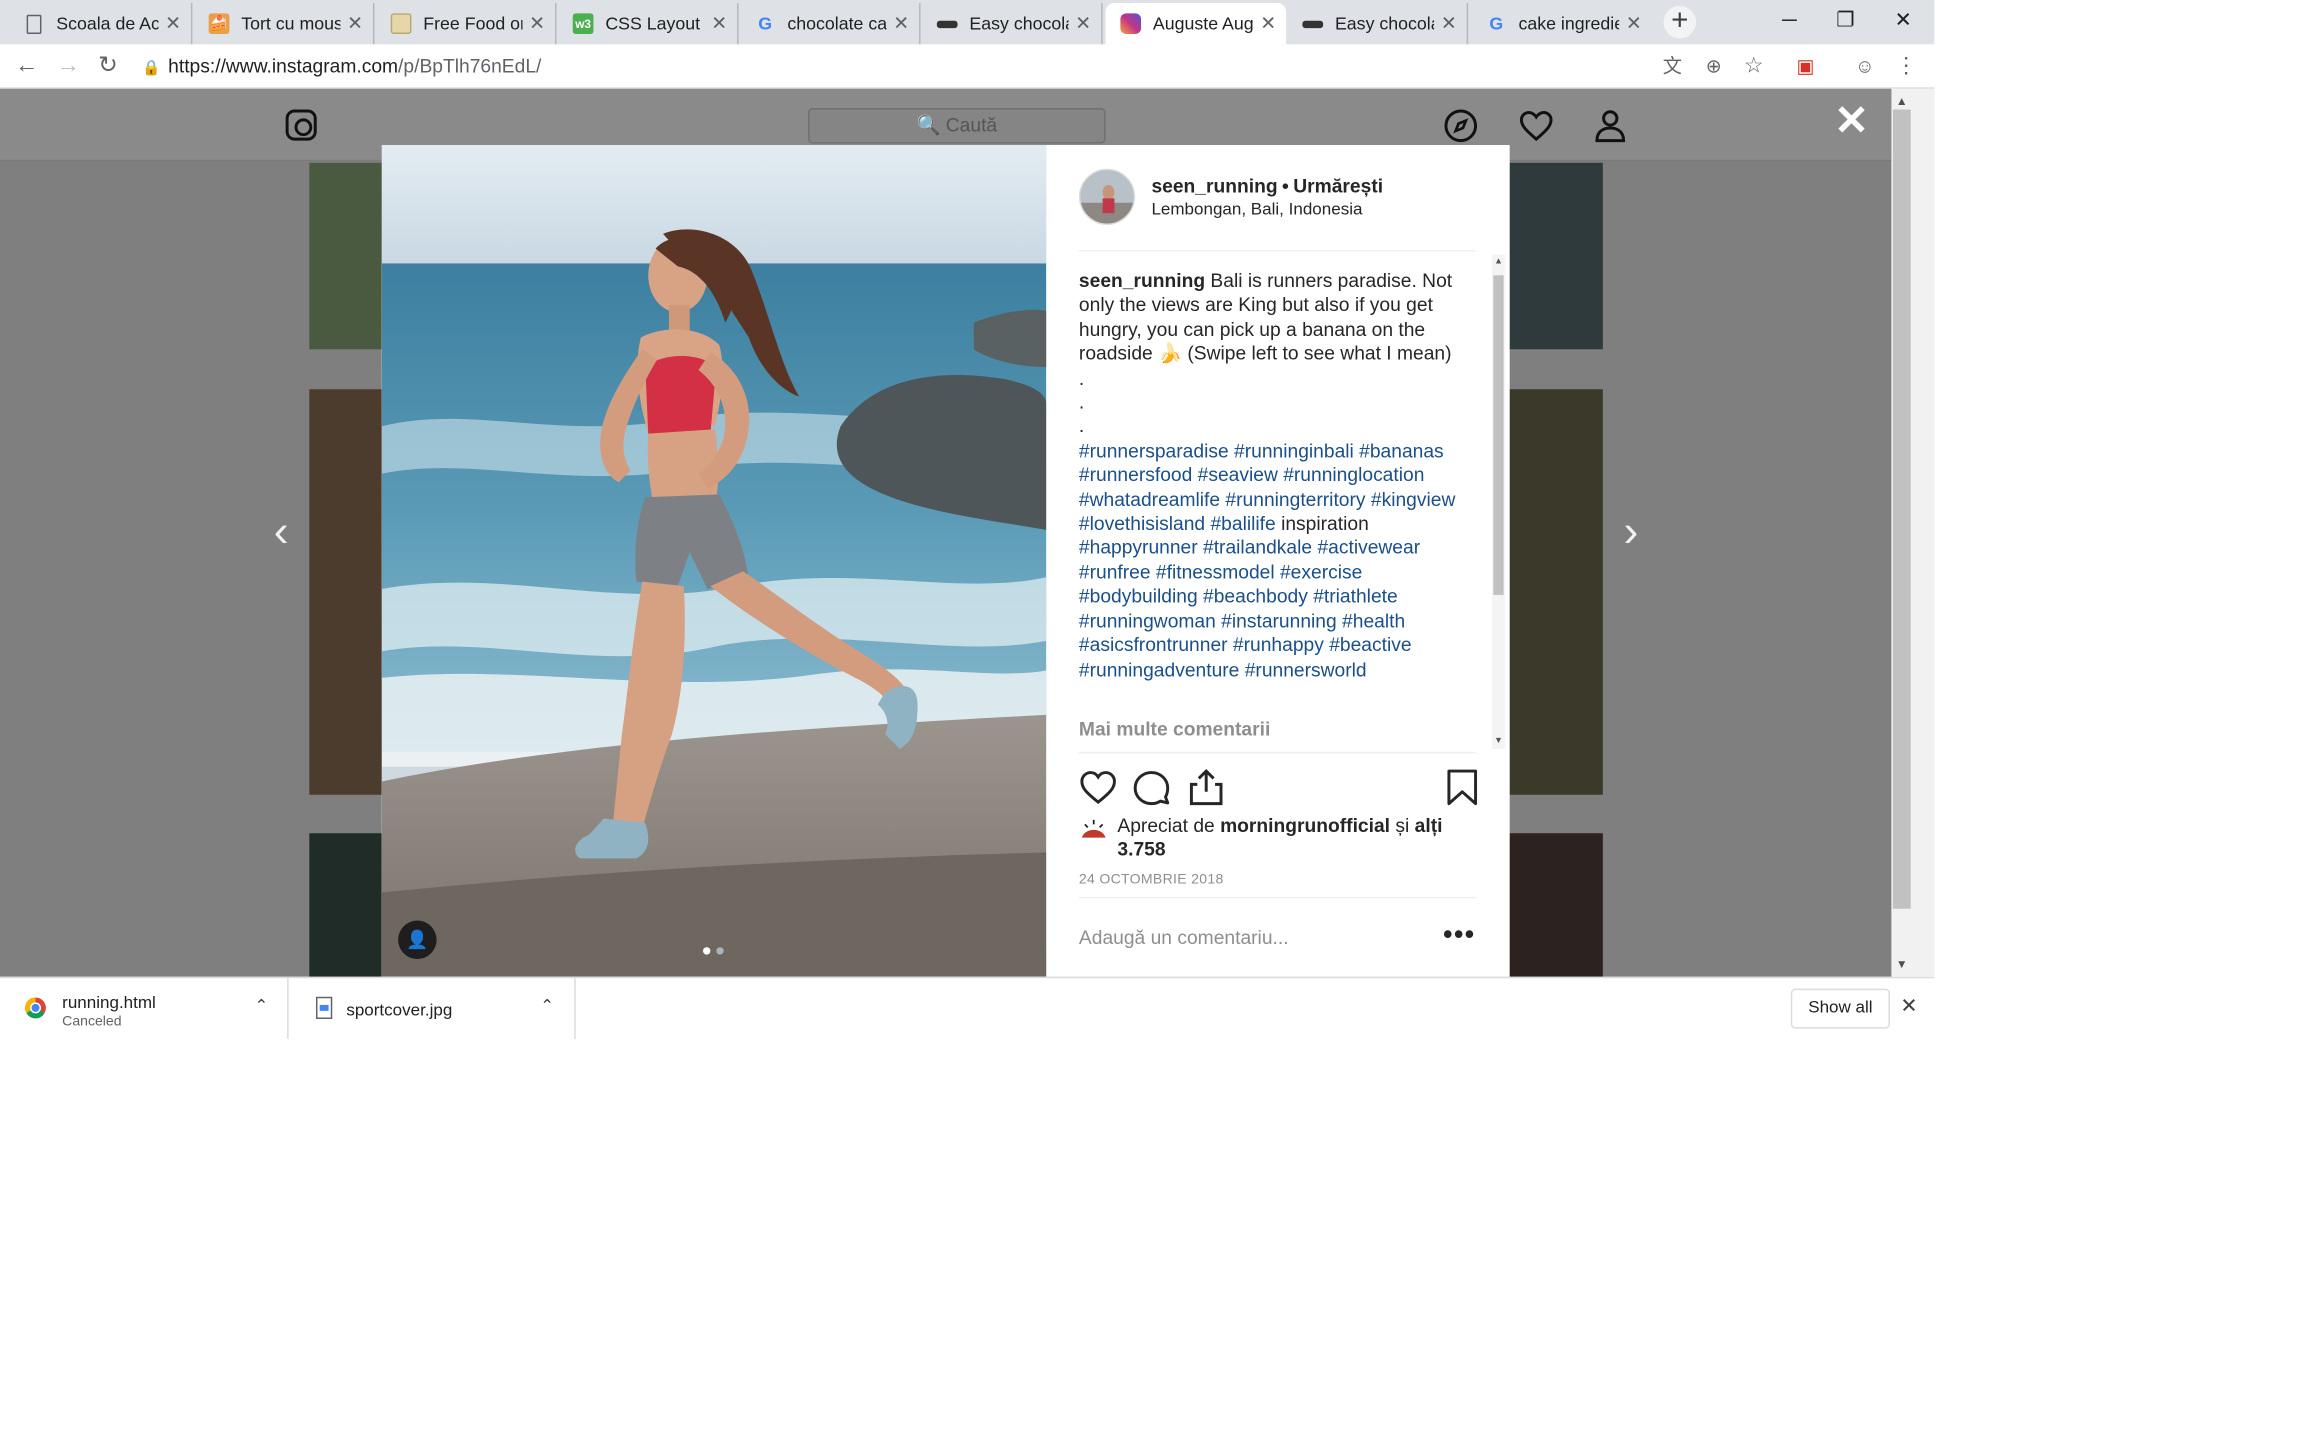  Describe the element at coordinates (1338, 186) in the screenshot. I see `following-button: Urmărești` at that location.